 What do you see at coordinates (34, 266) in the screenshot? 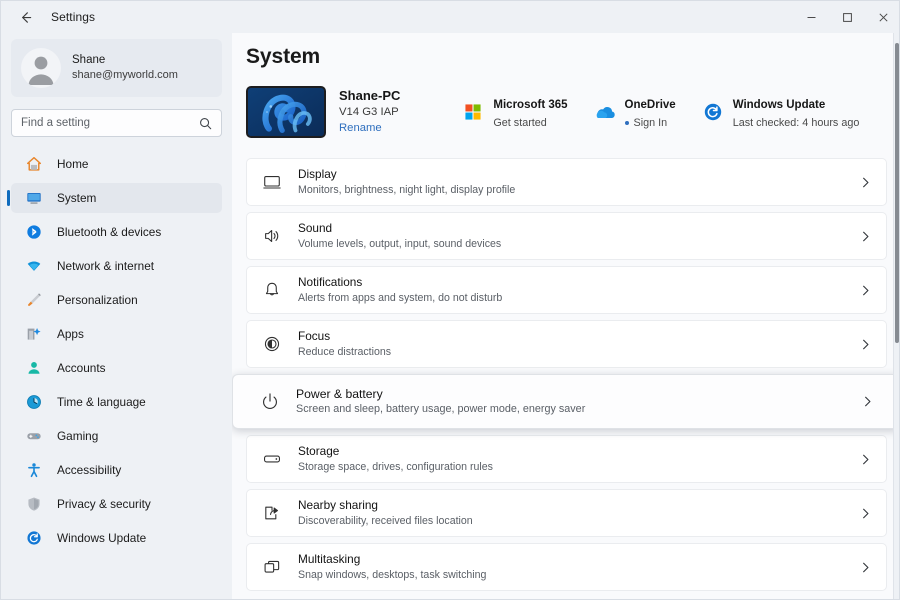
I see `wifi-icon` at bounding box center [34, 266].